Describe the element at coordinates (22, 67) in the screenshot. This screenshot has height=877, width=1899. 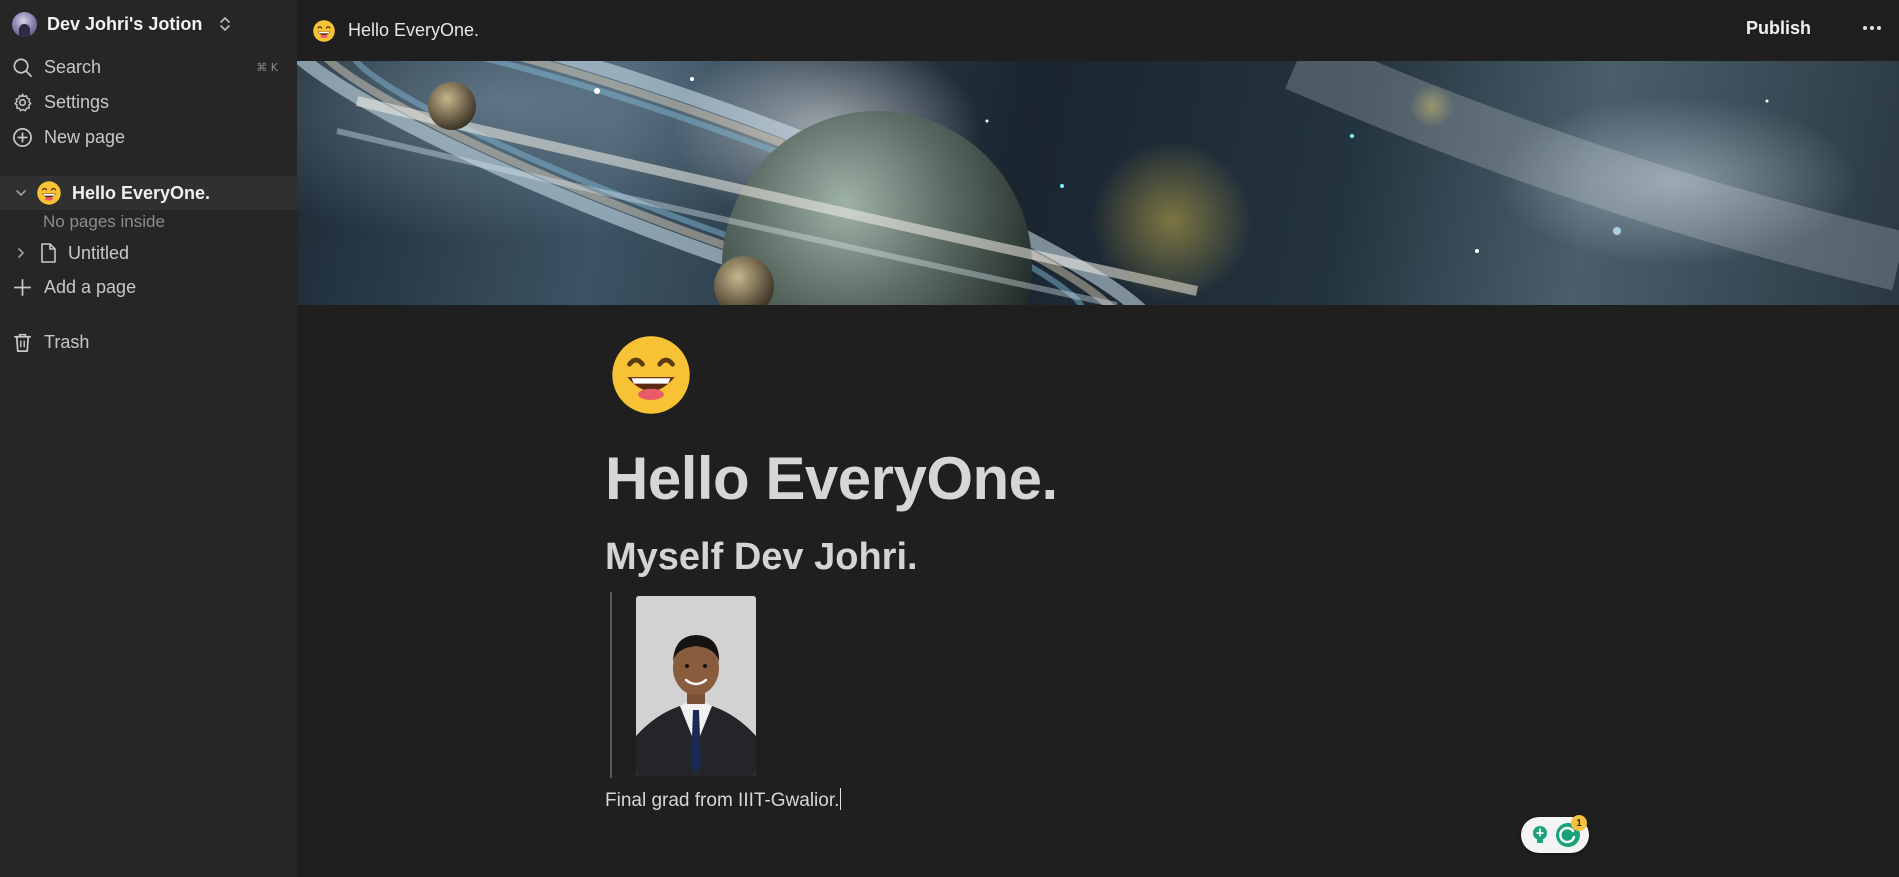
I see `search-icon` at that location.